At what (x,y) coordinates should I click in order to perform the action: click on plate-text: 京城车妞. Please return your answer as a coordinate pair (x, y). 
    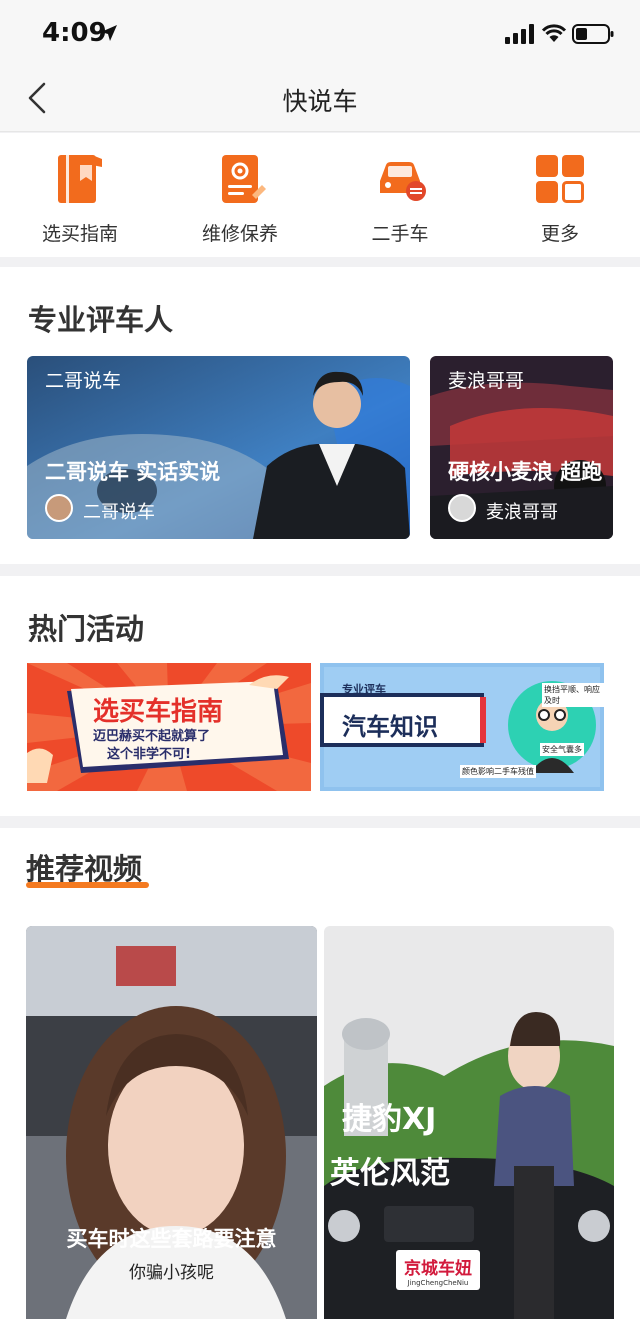
    Looking at the image, I should click on (438, 1269).